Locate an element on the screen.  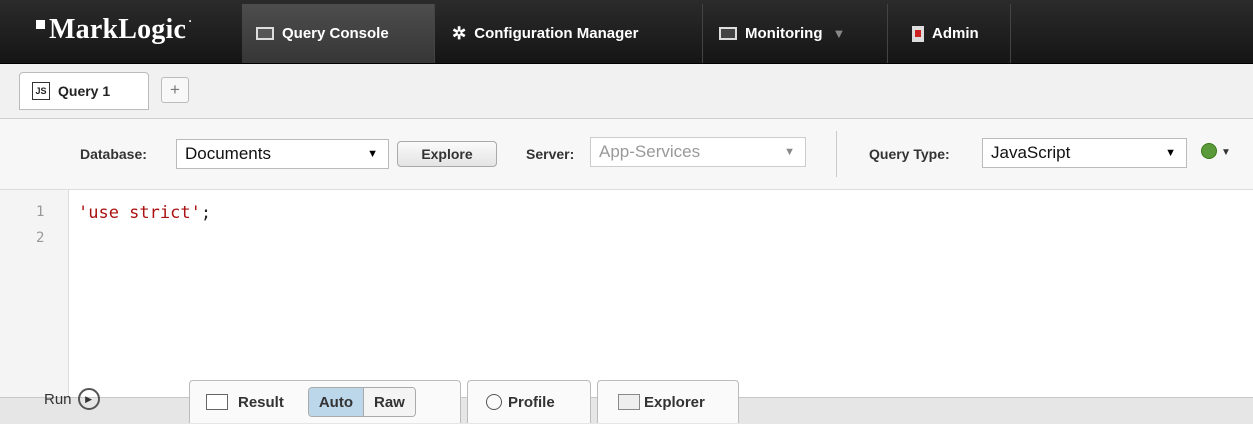
result-format-toggle: Auto Raw is located at coordinates (361, 402).